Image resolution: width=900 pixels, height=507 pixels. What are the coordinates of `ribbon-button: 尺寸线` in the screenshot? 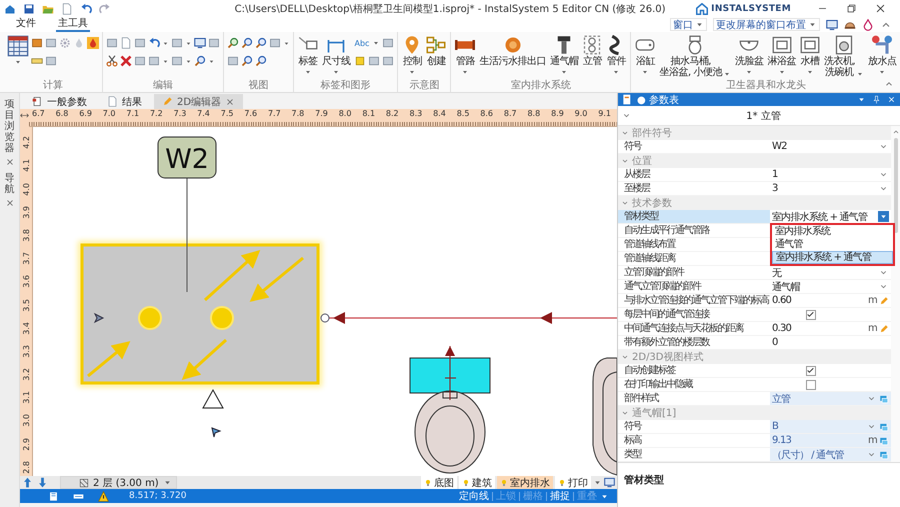 It's located at (336, 55).